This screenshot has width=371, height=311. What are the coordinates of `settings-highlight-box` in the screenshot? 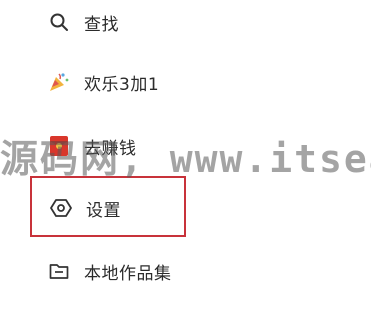 It's located at (108, 206).